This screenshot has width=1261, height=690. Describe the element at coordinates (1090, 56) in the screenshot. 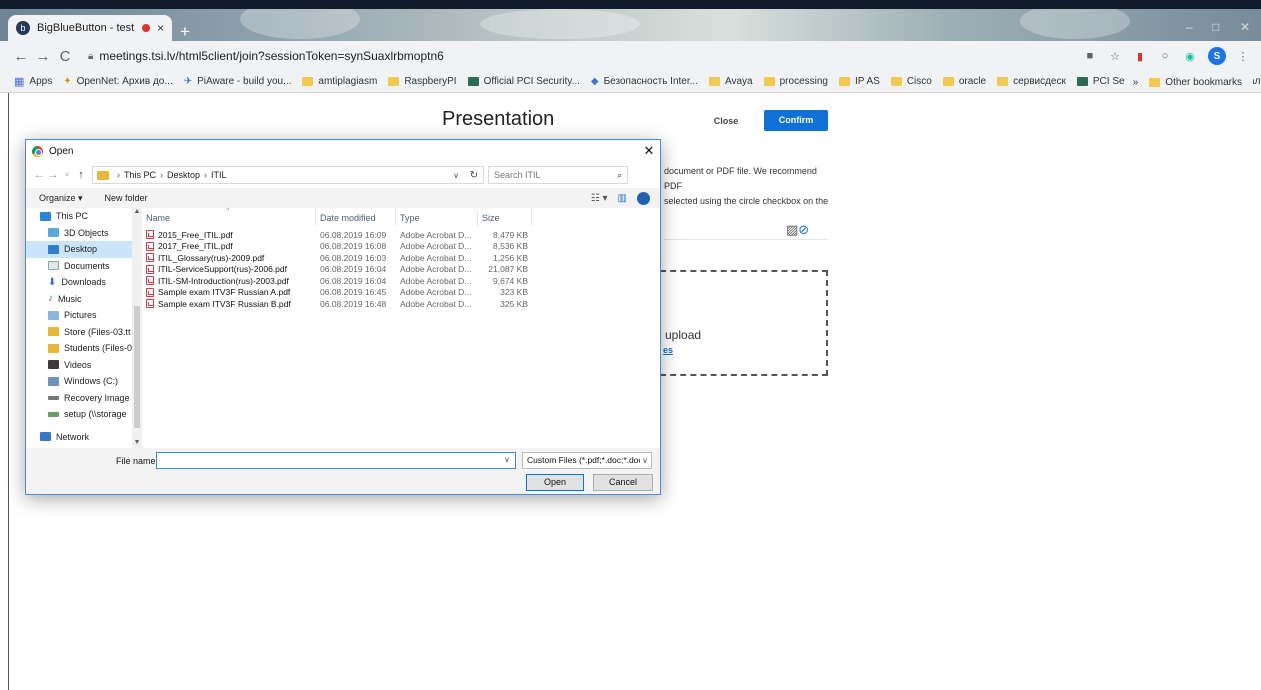

I see `camera-icon: ■` at that location.